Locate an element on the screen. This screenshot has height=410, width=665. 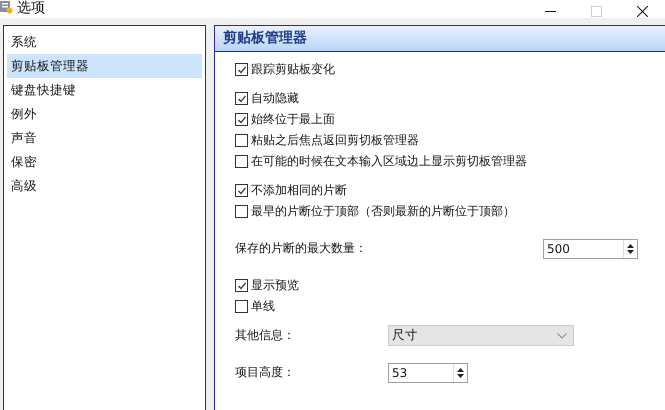
maximize-icon is located at coordinates (596, 11).